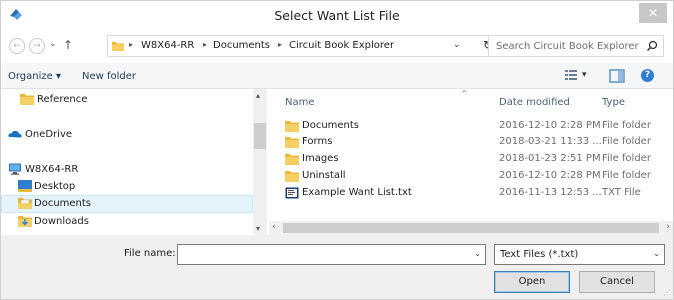 This screenshot has height=300, width=674. I want to click on nav-item-label: Reference, so click(62, 99).